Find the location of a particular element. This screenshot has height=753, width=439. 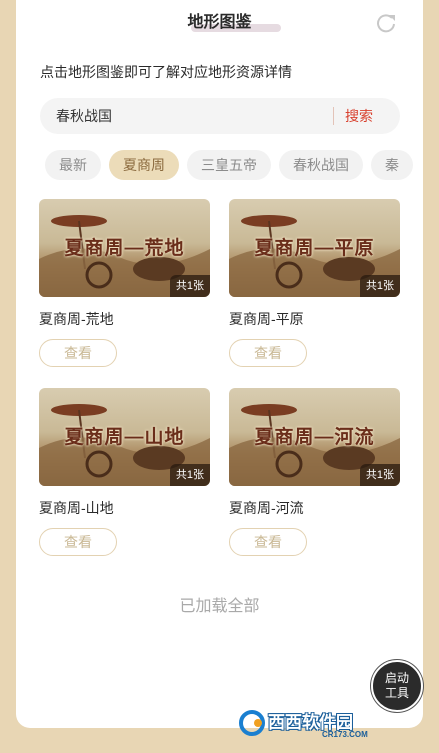

refresh-icon is located at coordinates (386, 23).